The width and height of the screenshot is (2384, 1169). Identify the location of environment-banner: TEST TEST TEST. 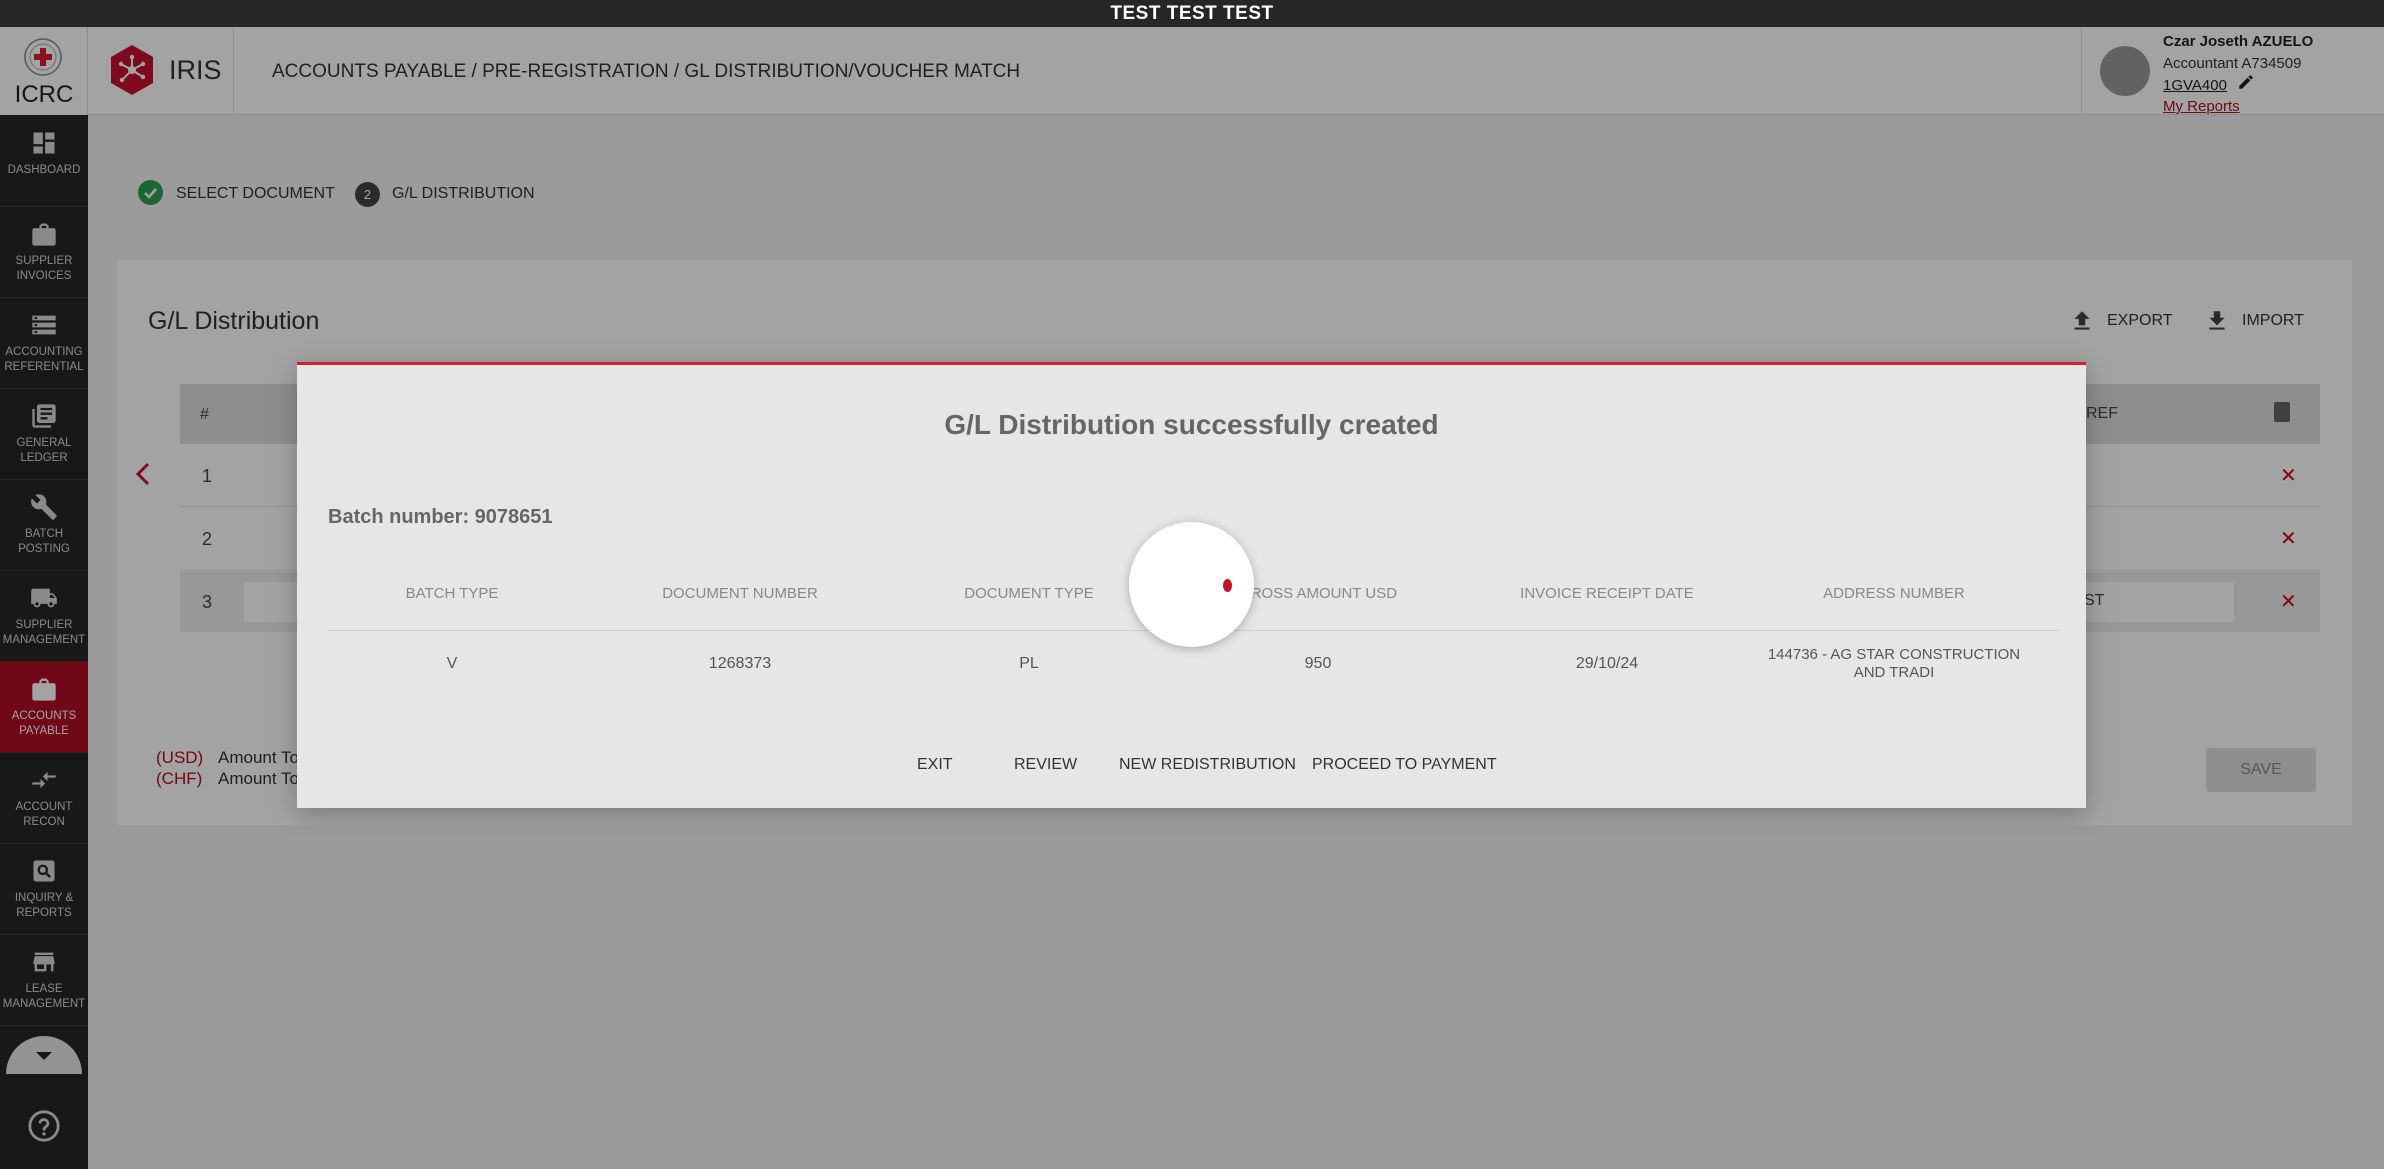
(1192, 13).